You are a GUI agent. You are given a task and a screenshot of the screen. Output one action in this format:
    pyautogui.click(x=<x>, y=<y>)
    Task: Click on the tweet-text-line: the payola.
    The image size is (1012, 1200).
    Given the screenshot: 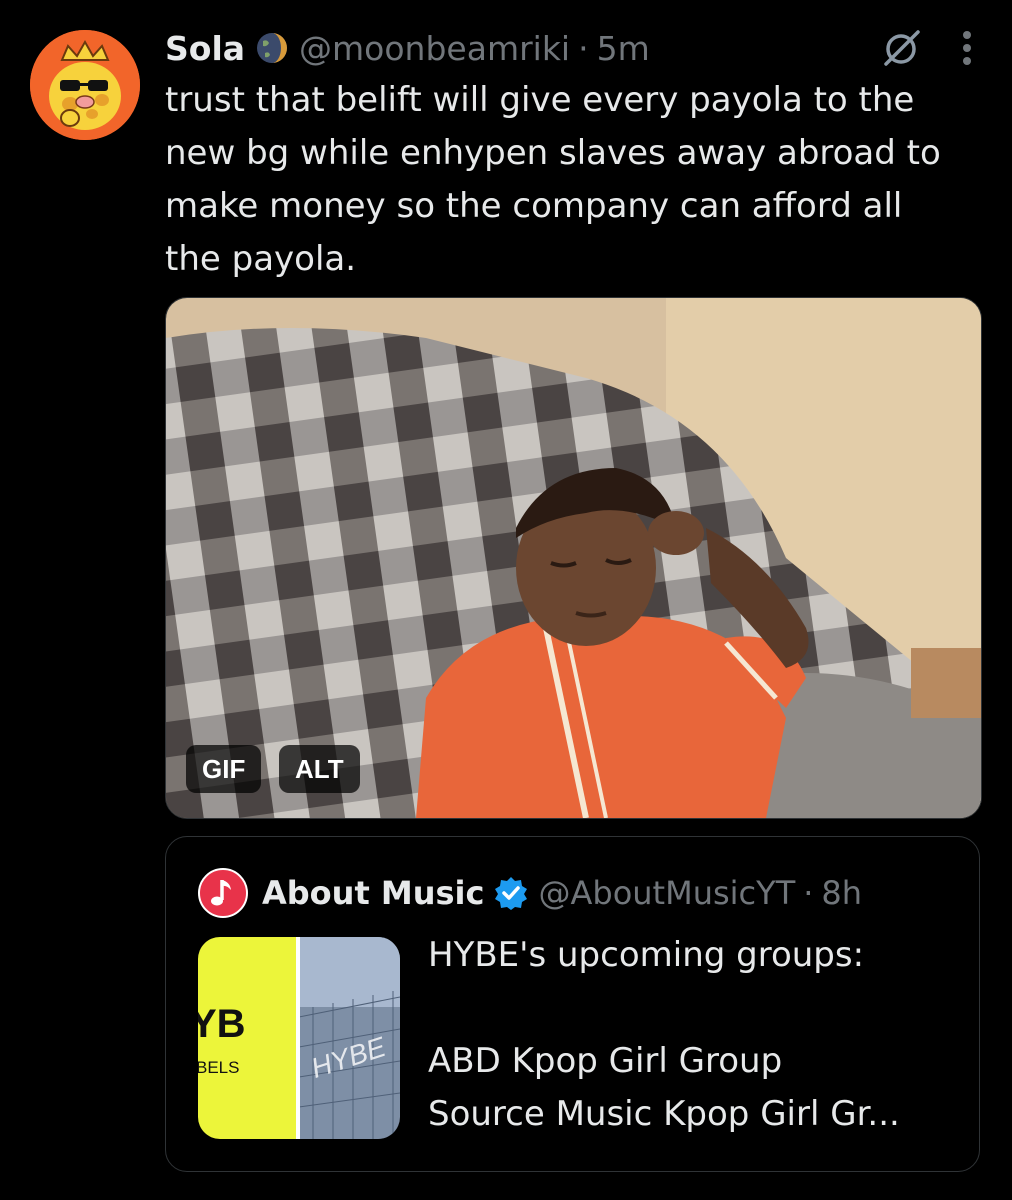 What is the action you would take?
    pyautogui.click(x=261, y=259)
    